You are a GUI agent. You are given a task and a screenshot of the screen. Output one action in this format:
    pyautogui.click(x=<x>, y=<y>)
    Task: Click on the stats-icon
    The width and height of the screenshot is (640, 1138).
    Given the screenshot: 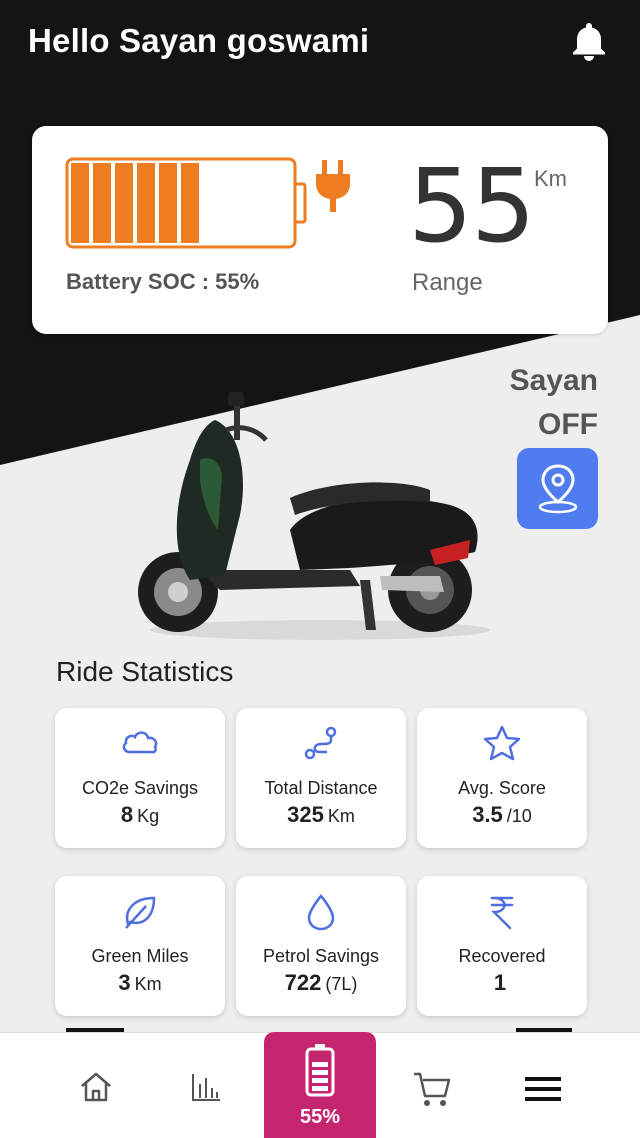 What is the action you would take?
    pyautogui.click(x=206, y=1087)
    